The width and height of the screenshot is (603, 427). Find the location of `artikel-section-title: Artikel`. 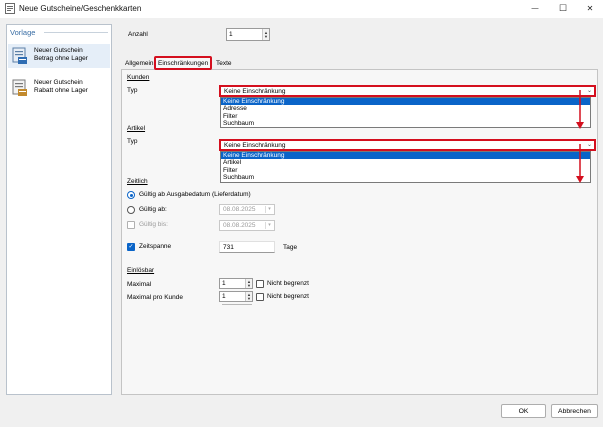

artikel-section-title: Artikel is located at coordinates (136, 128).